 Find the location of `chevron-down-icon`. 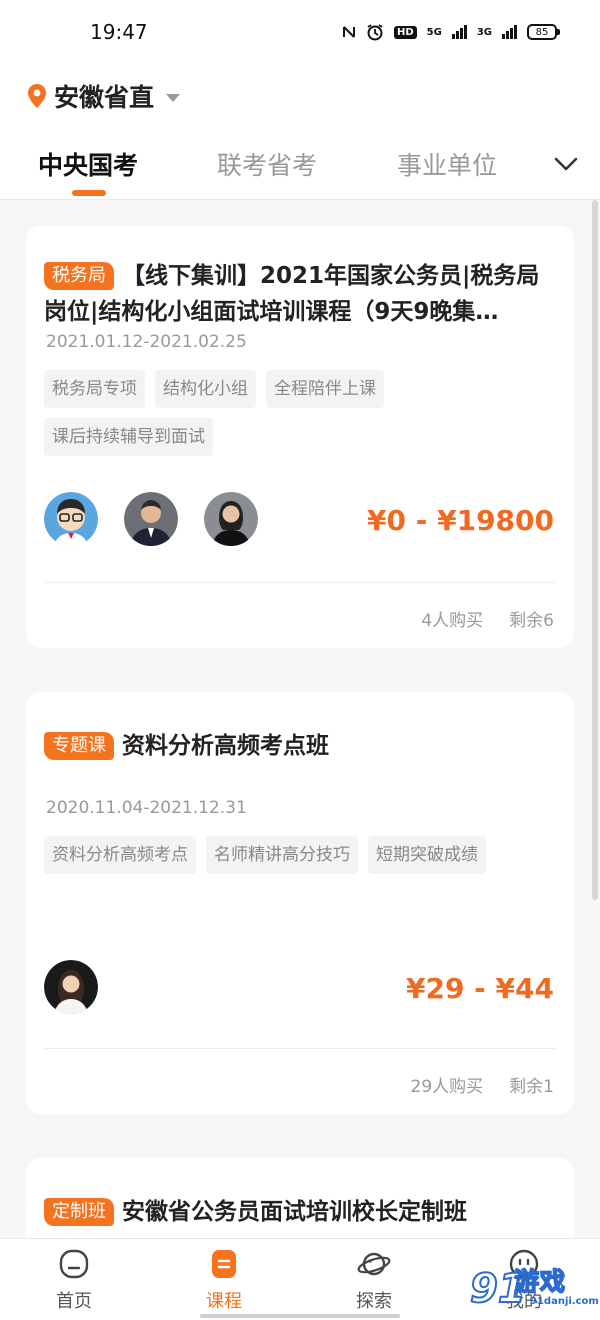

chevron-down-icon is located at coordinates (566, 164).